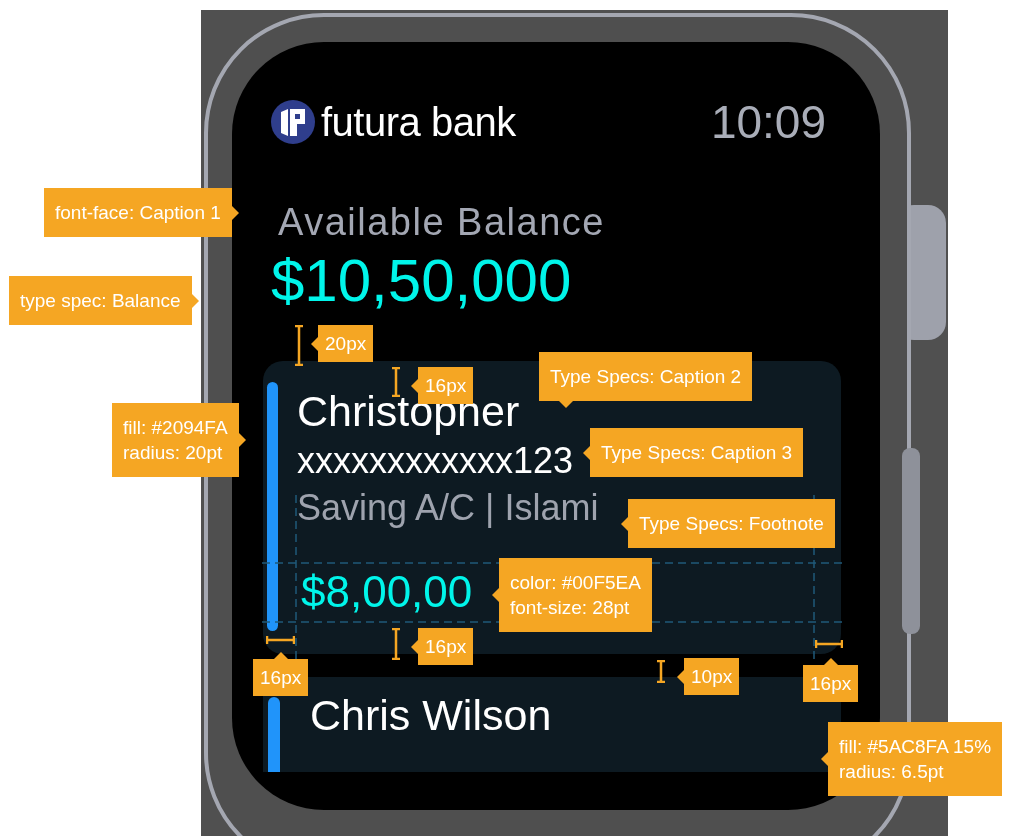 The height and width of the screenshot is (836, 1033). I want to click on spec-callout: color: #00F5EA font-size: 28pt, so click(572, 595).